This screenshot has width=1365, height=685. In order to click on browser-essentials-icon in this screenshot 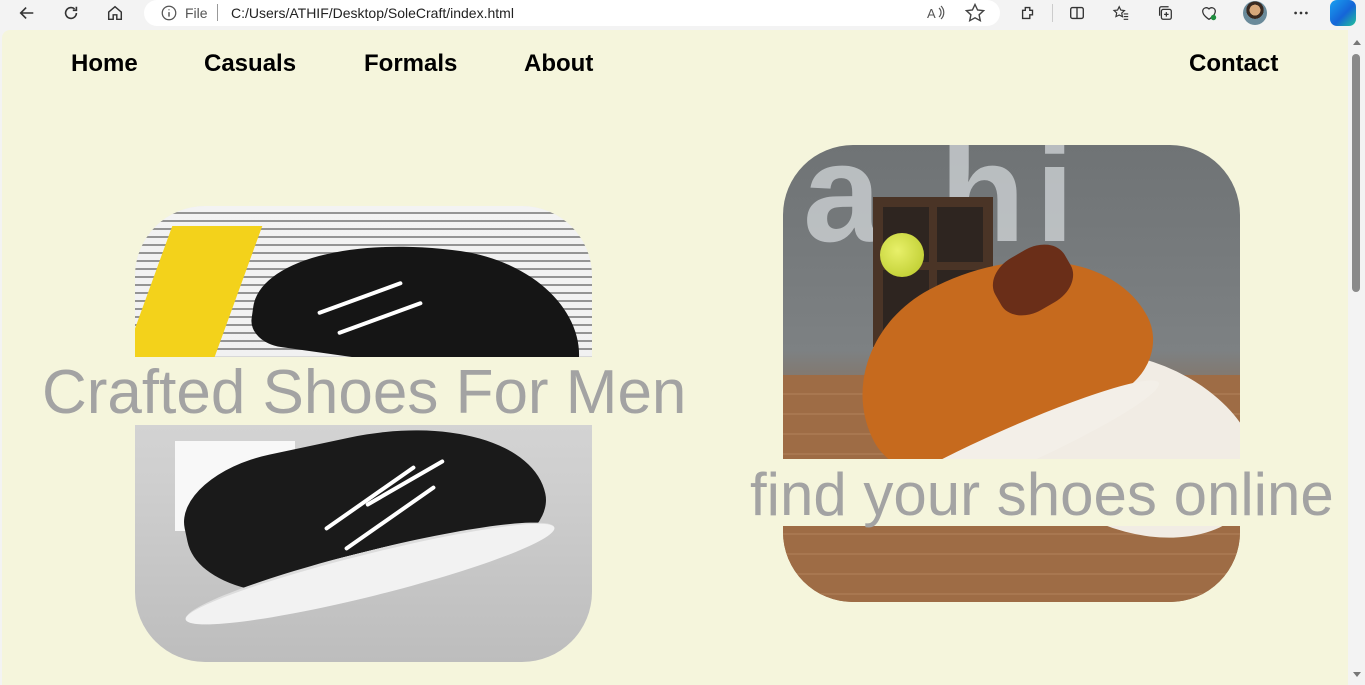, I will do `click(1209, 13)`.